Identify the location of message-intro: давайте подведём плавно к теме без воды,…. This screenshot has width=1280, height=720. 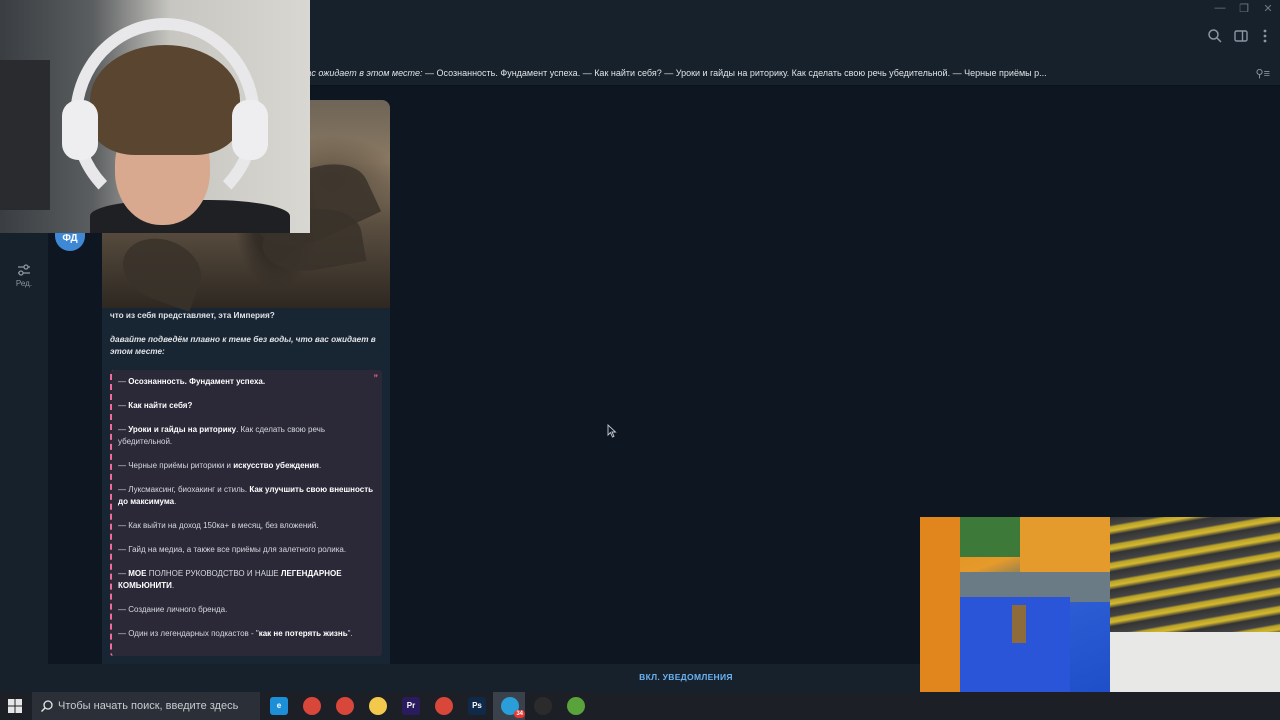
(243, 345).